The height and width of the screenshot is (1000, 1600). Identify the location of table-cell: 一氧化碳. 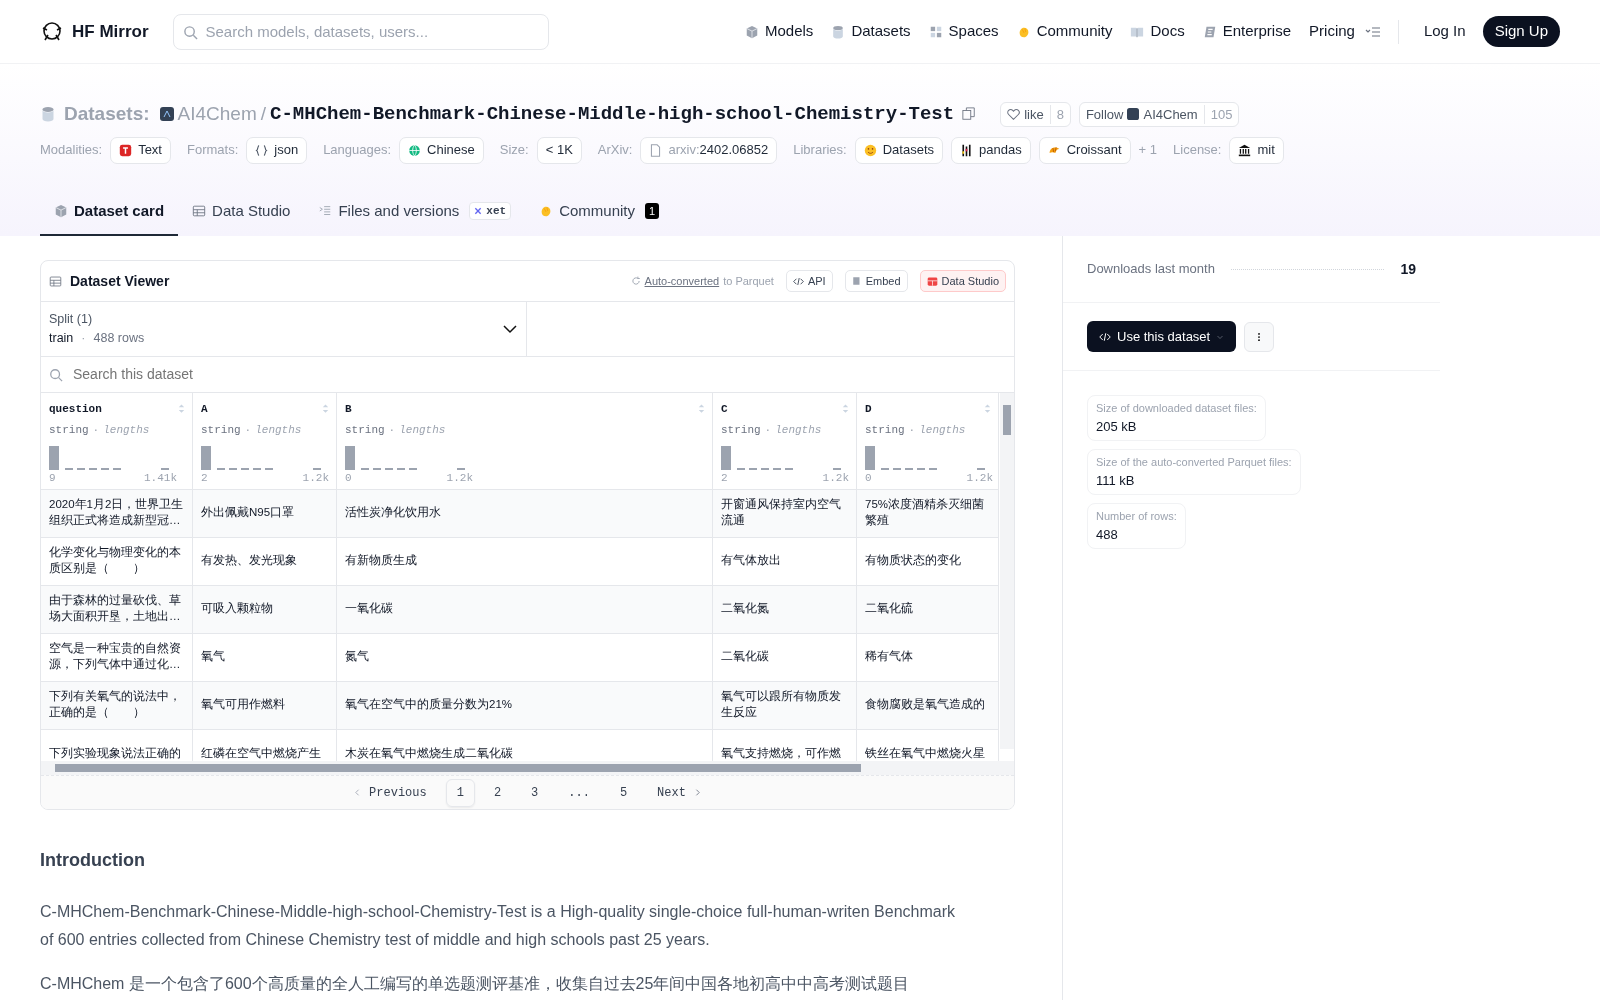
(369, 609).